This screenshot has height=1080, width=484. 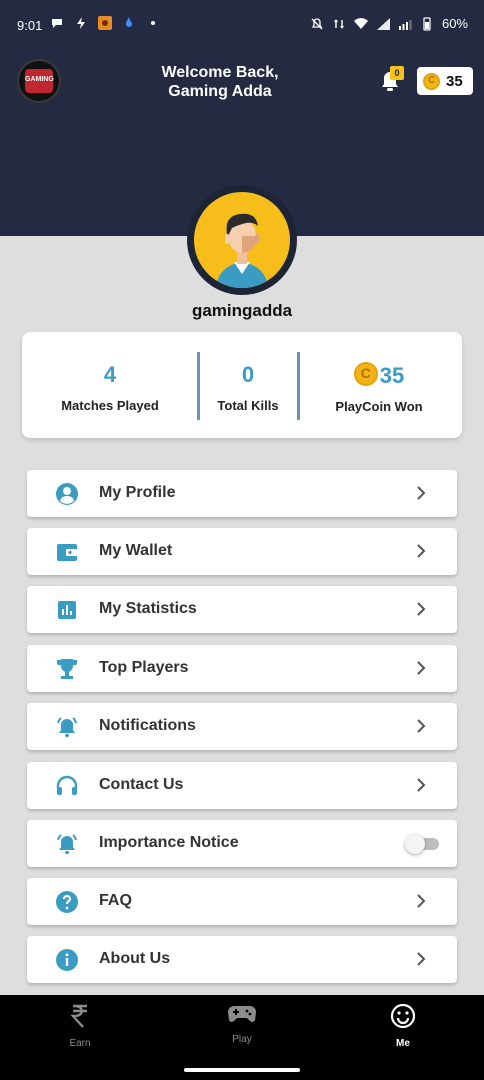 What do you see at coordinates (67, 669) in the screenshot?
I see `trophy-icon` at bounding box center [67, 669].